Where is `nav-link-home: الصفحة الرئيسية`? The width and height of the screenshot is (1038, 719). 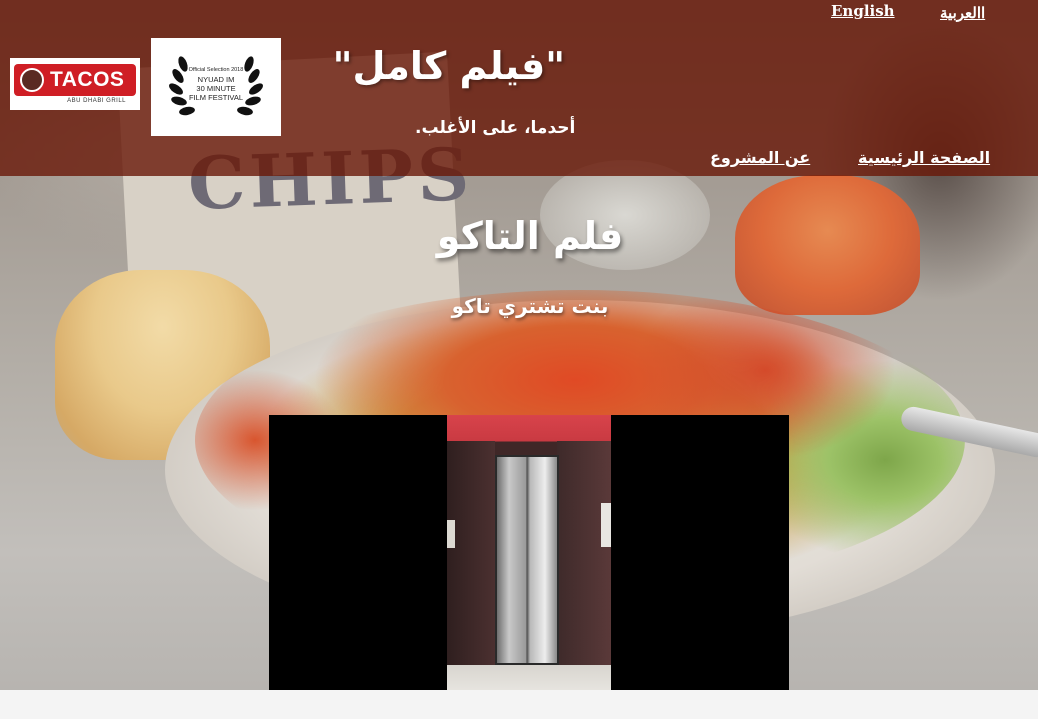
nav-link-home: الصفحة الرئيسية is located at coordinates (924, 157).